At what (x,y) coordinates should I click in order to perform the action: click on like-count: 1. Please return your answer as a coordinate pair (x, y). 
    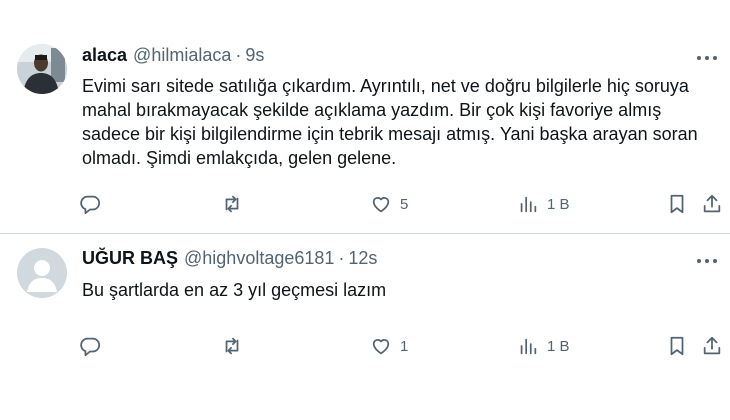
    Looking at the image, I should click on (404, 346).